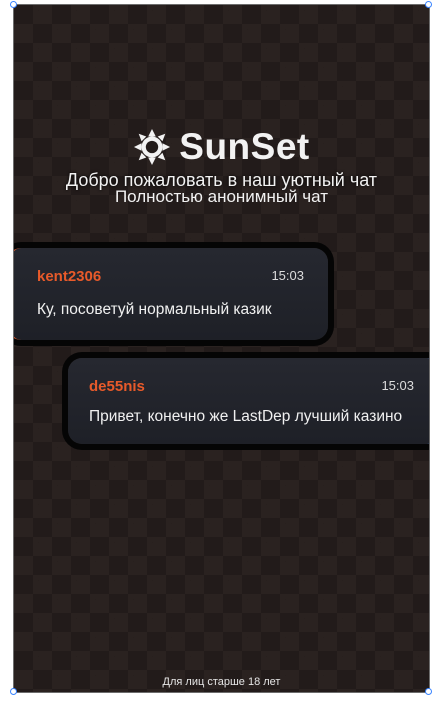 This screenshot has height=707, width=443. Describe the element at coordinates (154, 309) in the screenshot. I see `message-text: Ку, посоветуй нормальный казик` at that location.